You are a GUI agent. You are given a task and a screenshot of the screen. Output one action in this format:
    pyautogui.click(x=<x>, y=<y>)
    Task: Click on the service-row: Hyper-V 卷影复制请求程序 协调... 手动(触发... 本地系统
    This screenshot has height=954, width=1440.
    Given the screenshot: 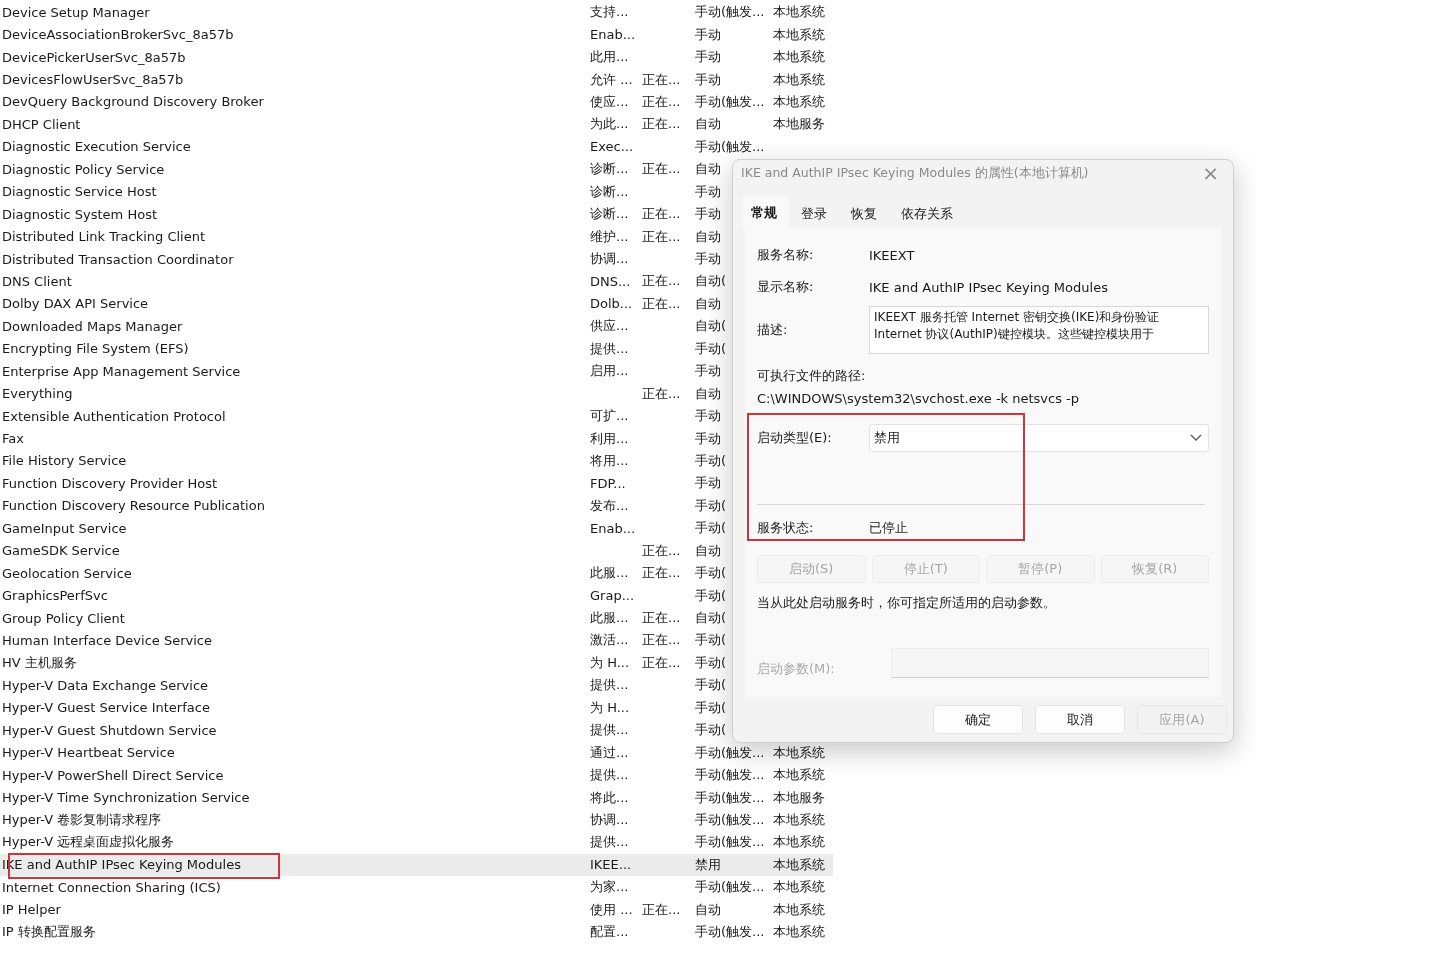 What is the action you would take?
    pyautogui.click(x=416, y=820)
    